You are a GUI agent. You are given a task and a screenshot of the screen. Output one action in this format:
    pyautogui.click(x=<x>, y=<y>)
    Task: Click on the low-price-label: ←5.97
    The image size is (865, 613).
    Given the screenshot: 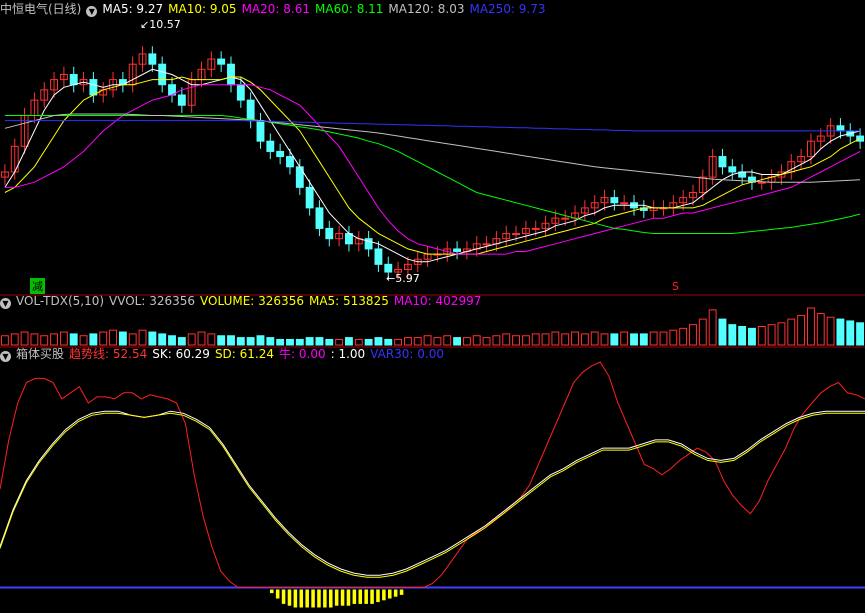 What is the action you would take?
    pyautogui.click(x=403, y=278)
    